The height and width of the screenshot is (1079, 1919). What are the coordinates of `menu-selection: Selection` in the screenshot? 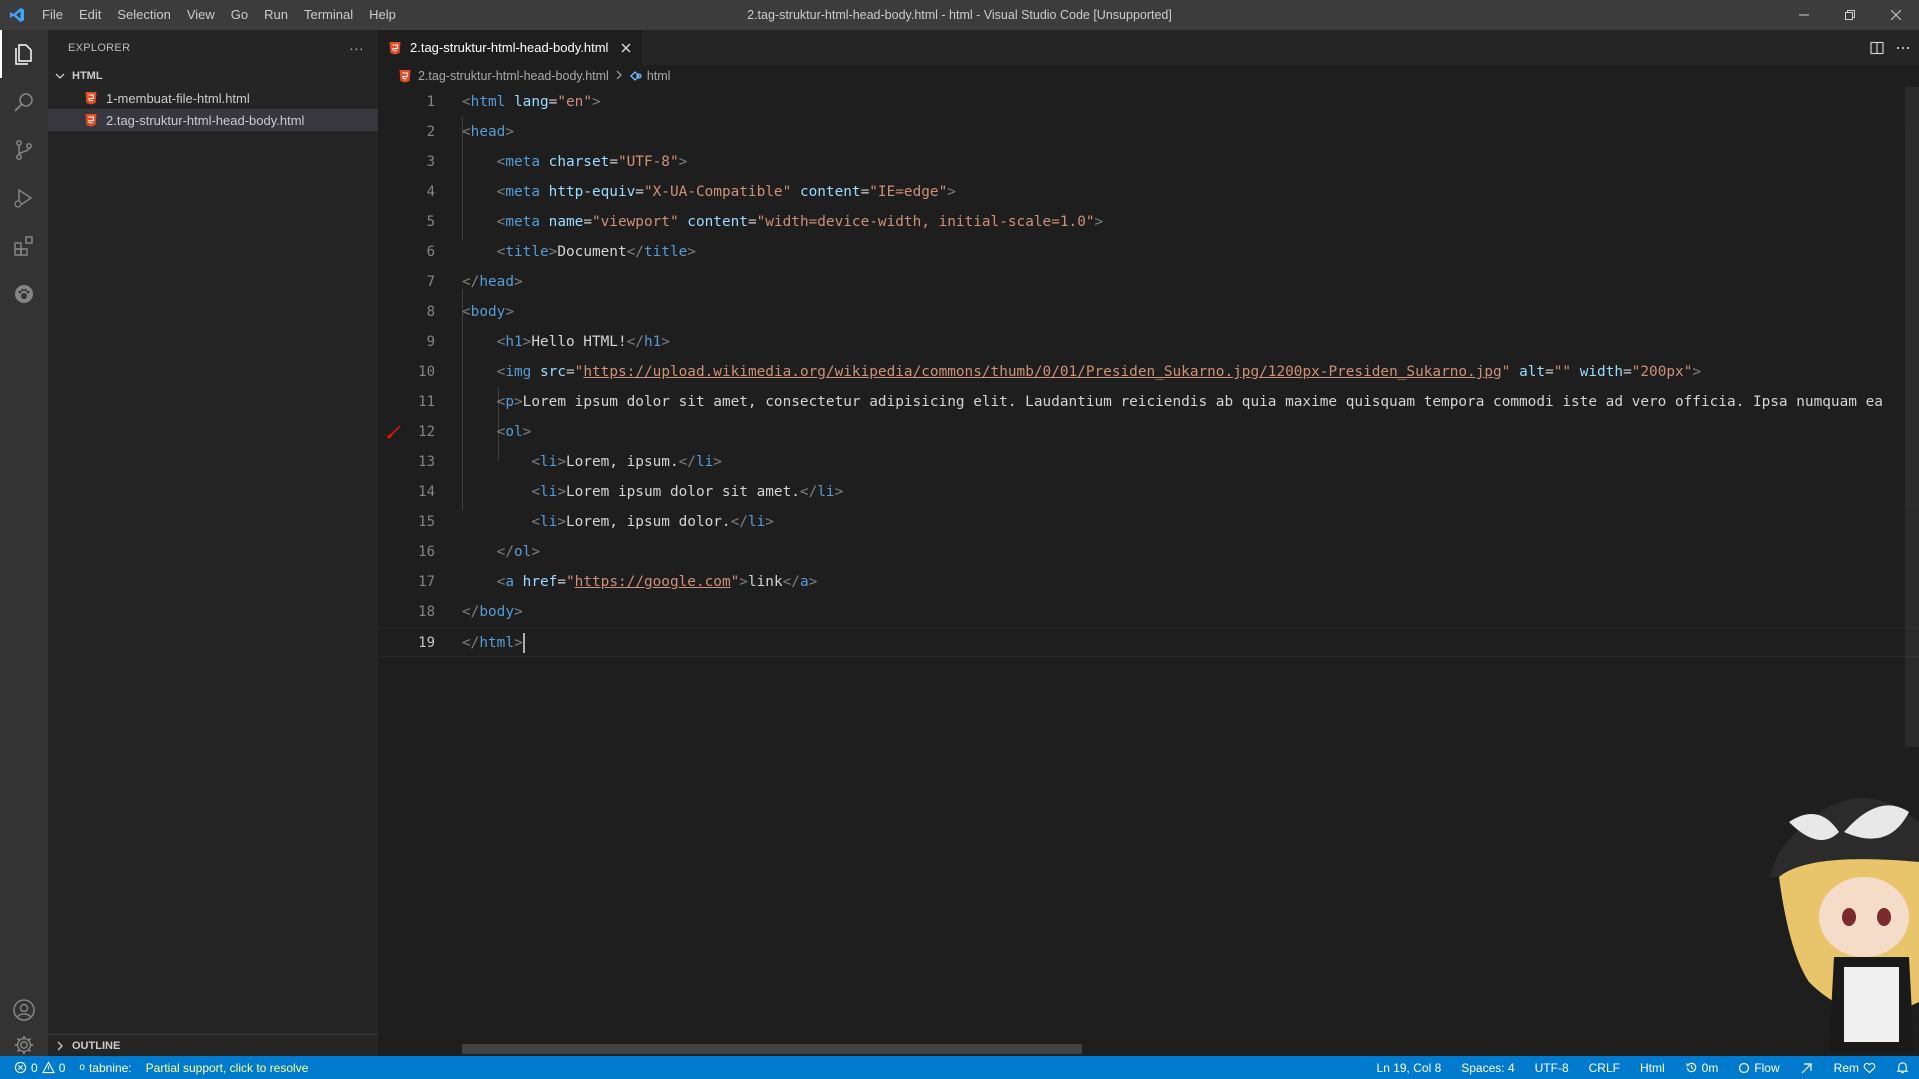 It's located at (143, 15).